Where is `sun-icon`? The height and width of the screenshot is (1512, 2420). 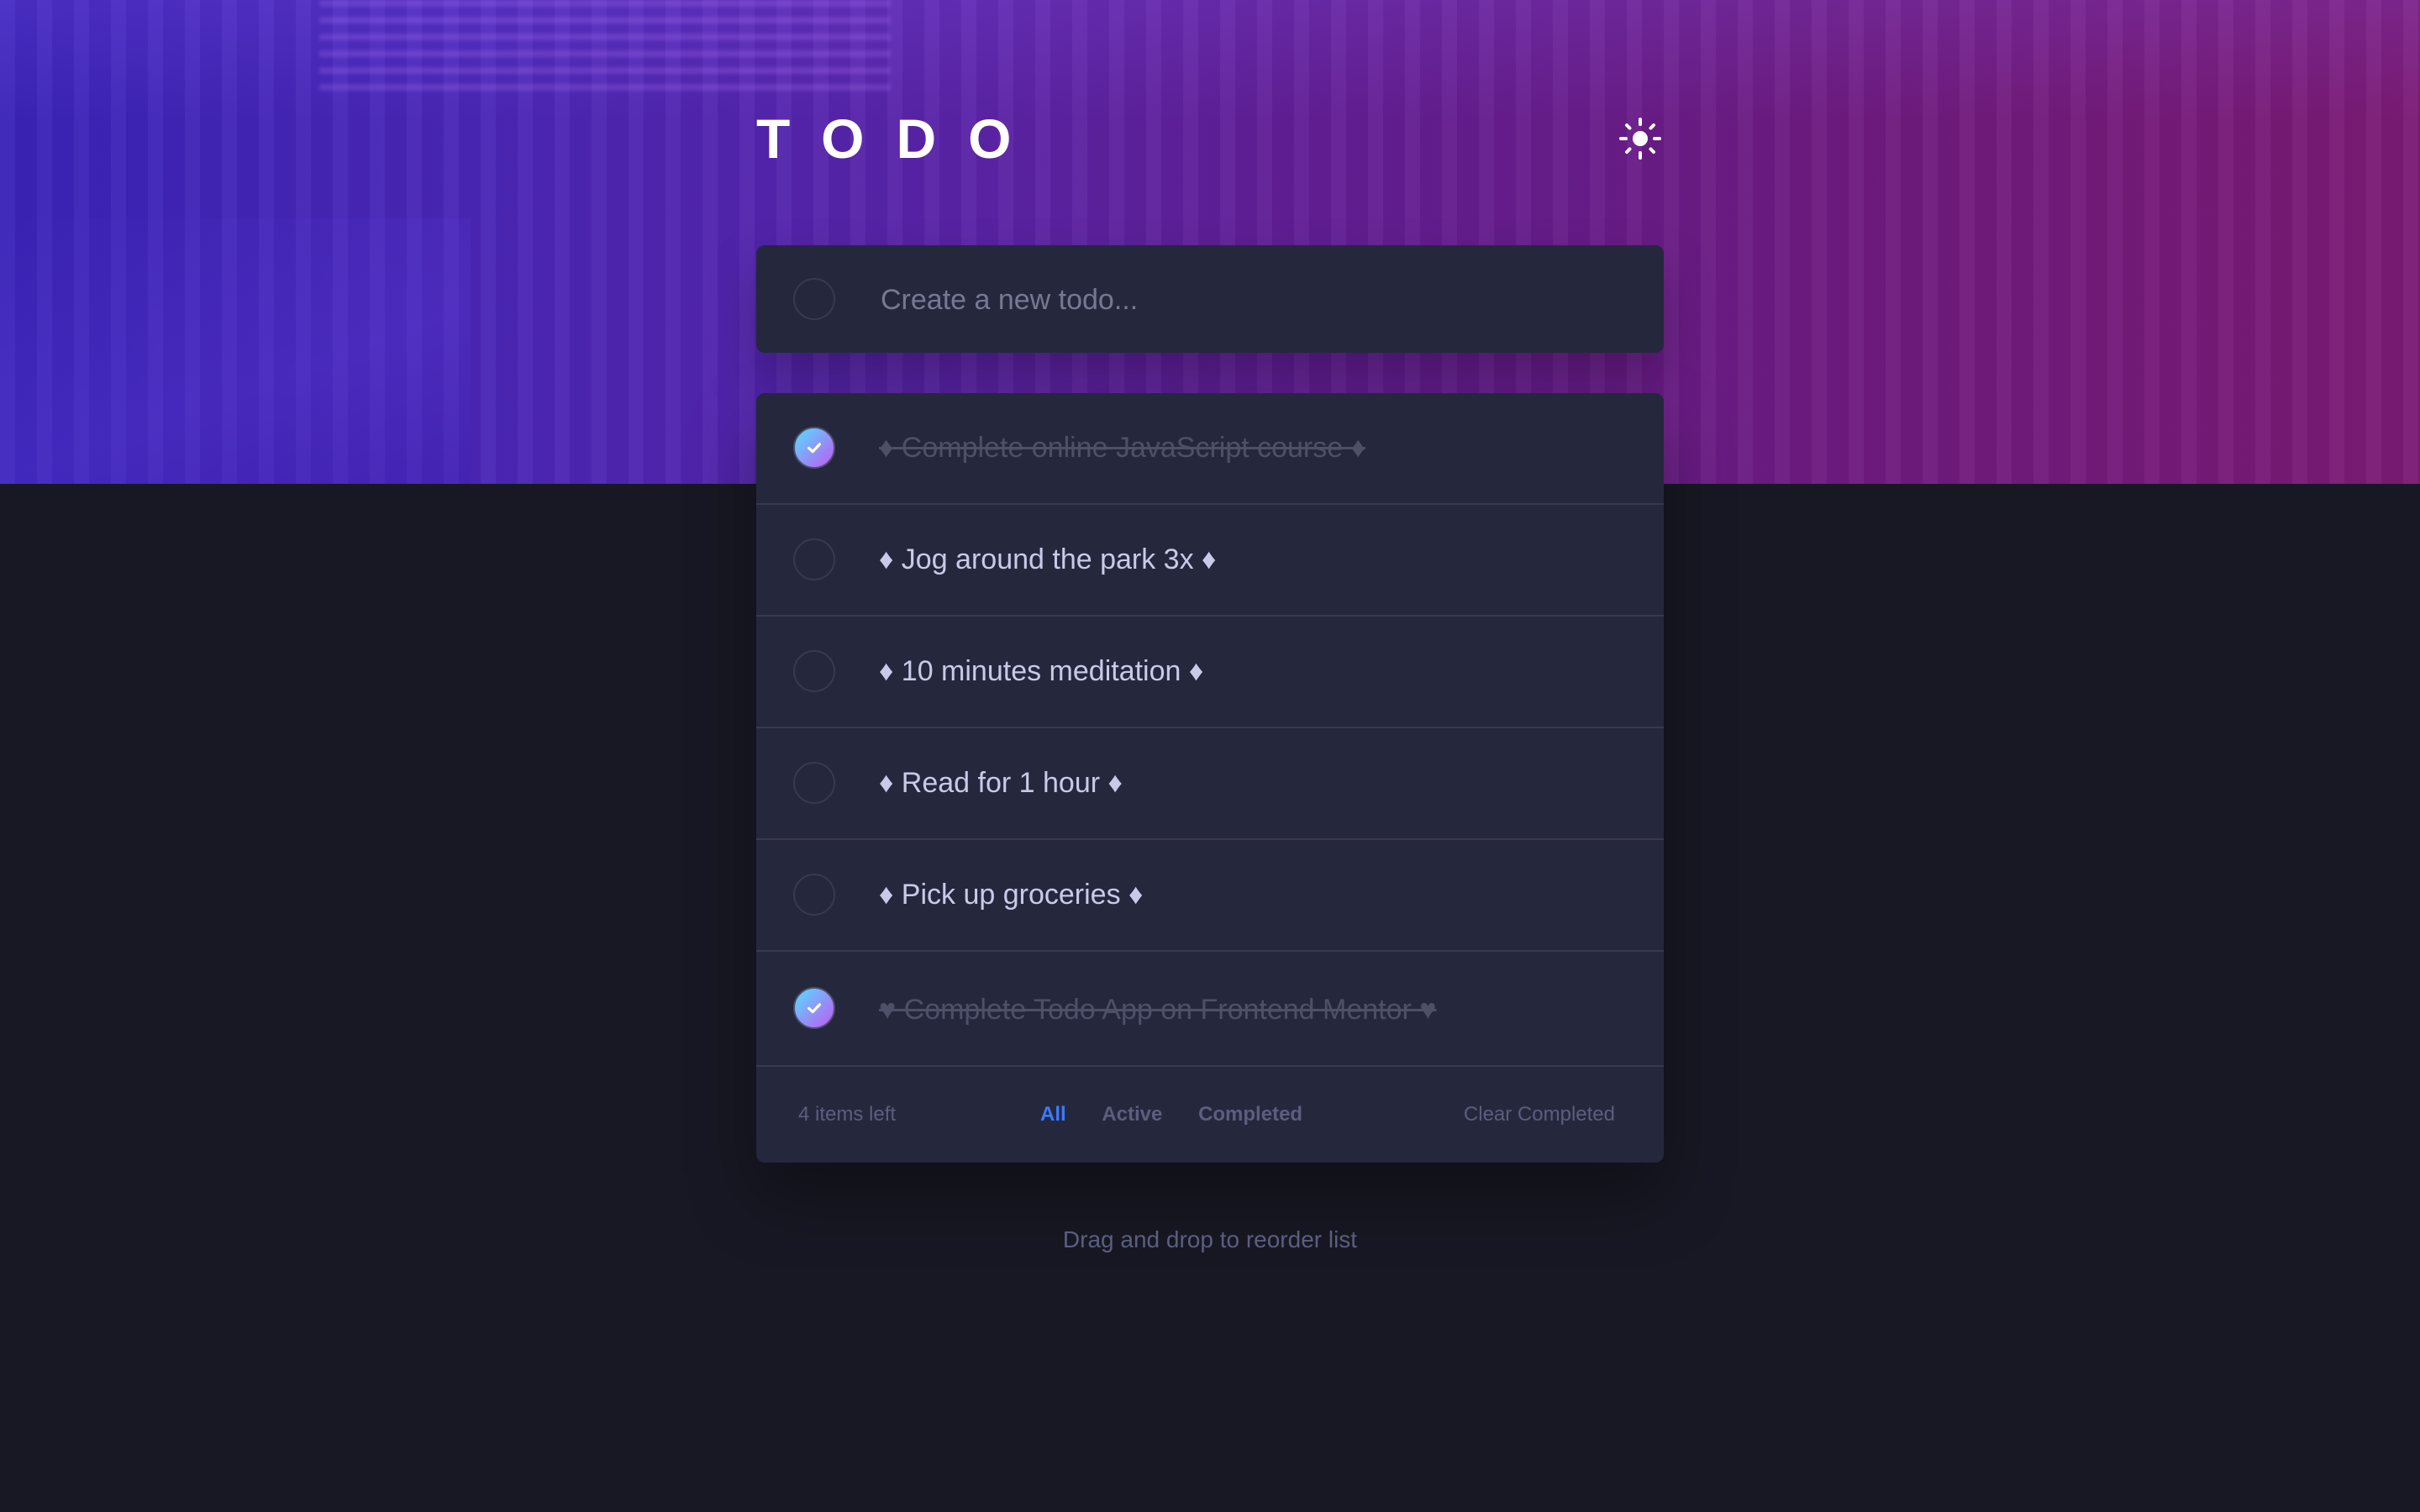
sun-icon is located at coordinates (1640, 139).